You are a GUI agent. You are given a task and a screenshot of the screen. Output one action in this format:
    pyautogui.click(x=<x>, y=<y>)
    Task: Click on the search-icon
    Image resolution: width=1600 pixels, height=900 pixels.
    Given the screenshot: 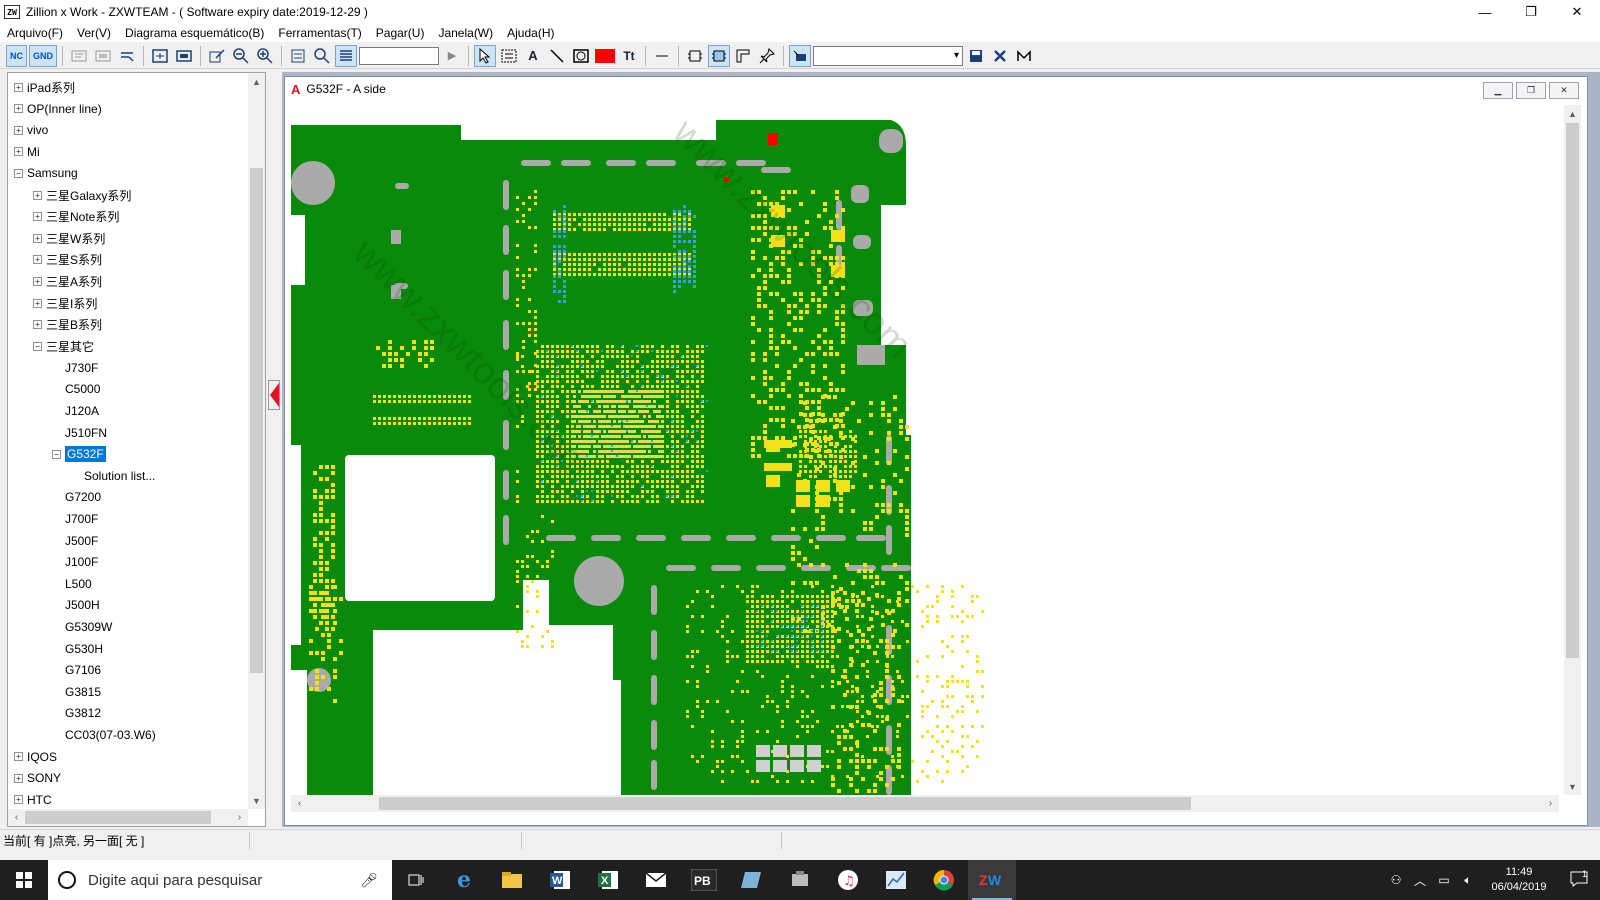 What is the action you would take?
    pyautogui.click(x=322, y=56)
    